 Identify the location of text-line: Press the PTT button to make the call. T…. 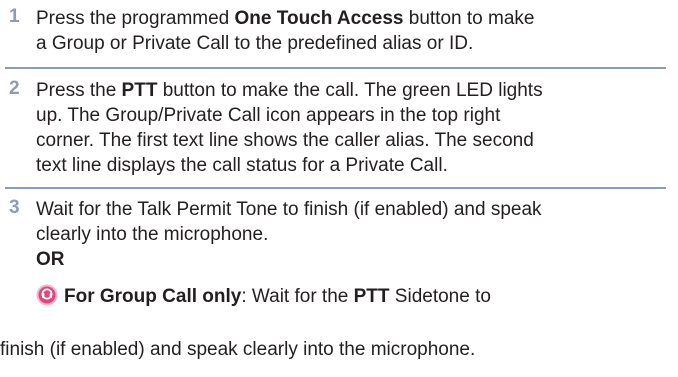
(289, 90).